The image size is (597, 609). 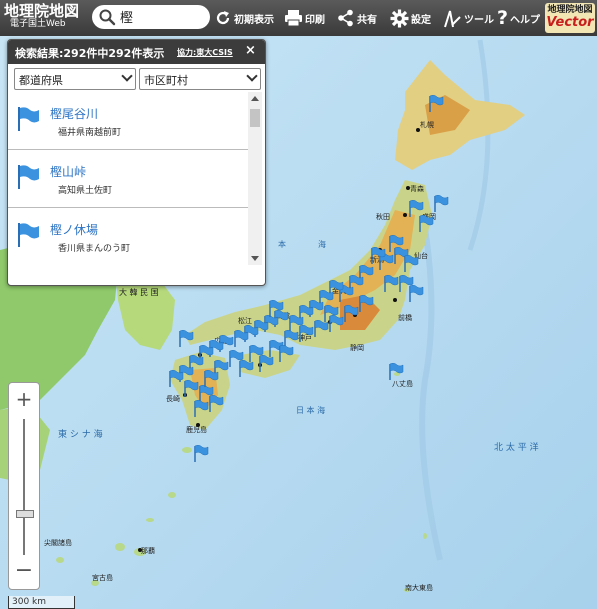 I want to click on search-box, so click(x=151, y=17).